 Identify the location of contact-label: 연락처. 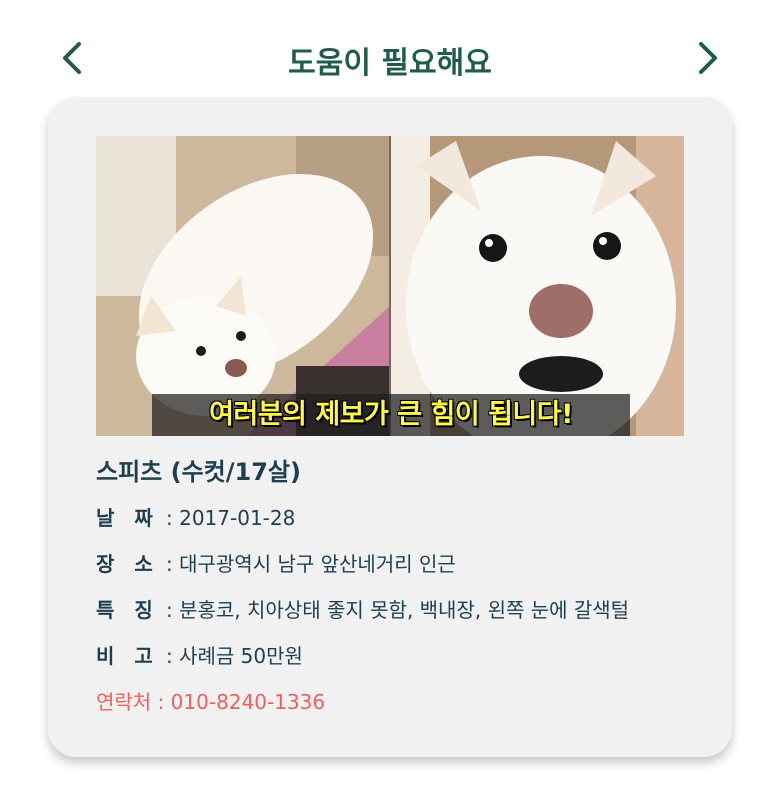
(124, 702).